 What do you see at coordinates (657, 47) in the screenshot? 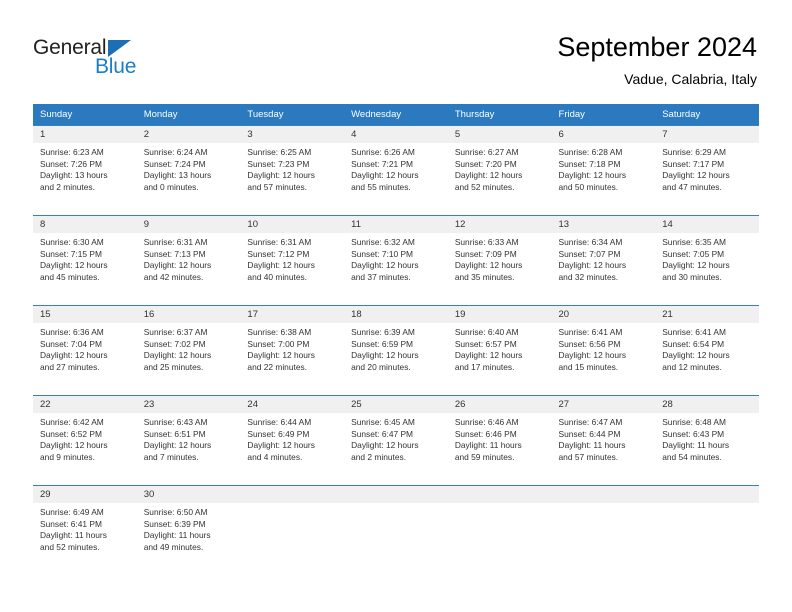
I see `page-title: September 2024` at bounding box center [657, 47].